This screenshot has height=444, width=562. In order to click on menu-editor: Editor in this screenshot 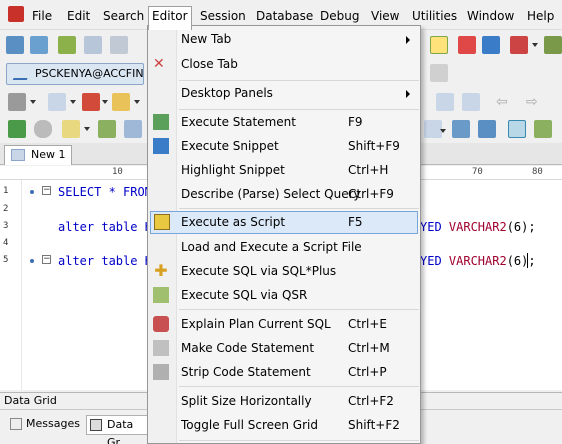, I will do `click(170, 18)`.